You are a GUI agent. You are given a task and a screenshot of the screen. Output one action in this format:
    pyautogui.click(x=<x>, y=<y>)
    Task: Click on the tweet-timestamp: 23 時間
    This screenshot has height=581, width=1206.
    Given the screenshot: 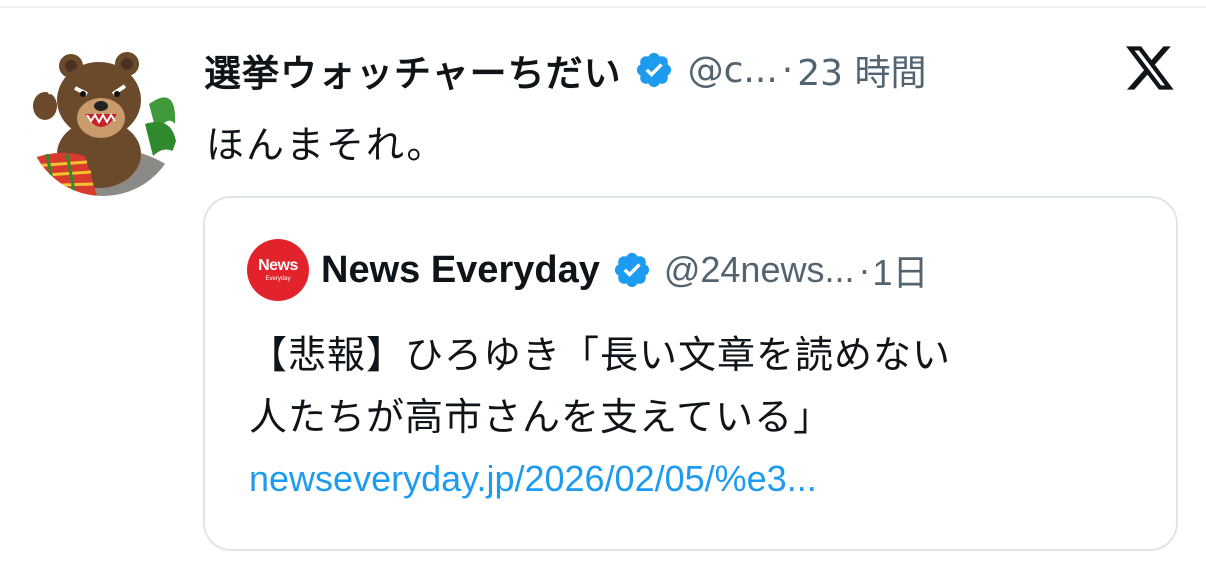 What is the action you would take?
    pyautogui.click(x=861, y=70)
    